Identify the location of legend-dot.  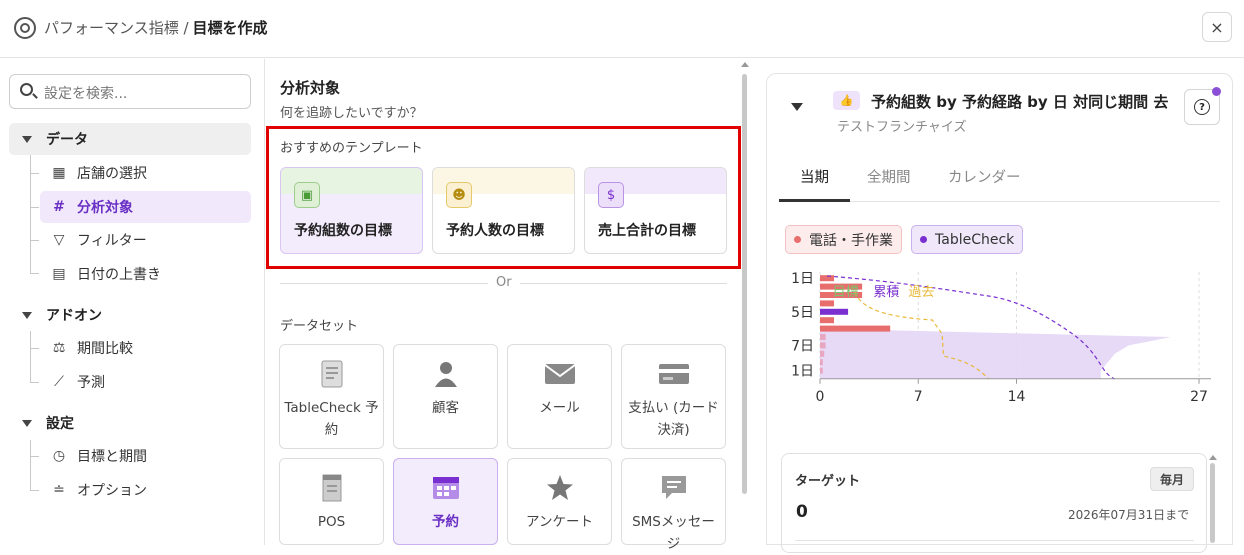
(797, 239).